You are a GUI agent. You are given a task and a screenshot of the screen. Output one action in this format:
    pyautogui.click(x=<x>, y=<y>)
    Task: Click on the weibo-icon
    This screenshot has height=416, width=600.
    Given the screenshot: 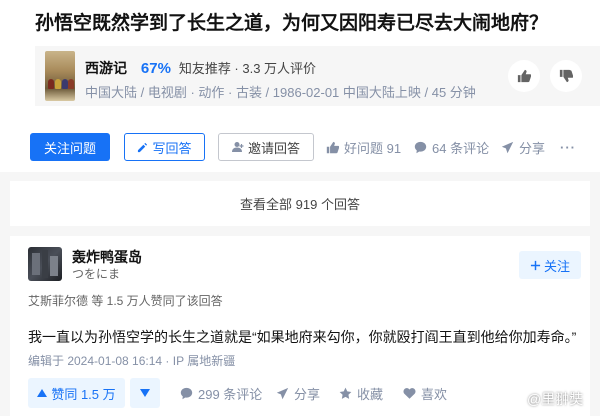 What is the action you would take?
    pyautogui.click(x=515, y=399)
    